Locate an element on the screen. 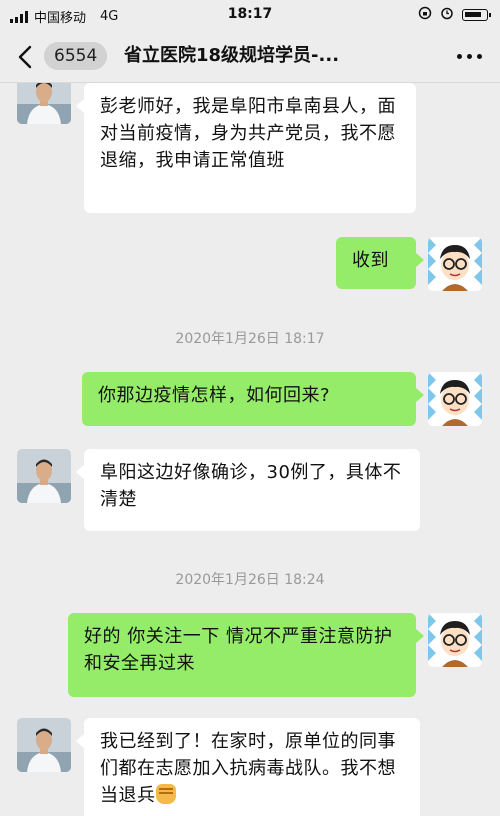 This screenshot has height=816, width=500. message-text: 我已经到了！在家时，原单位的同事们都在志愿加入抗病毒战队。我不想当退兵 is located at coordinates (248, 768).